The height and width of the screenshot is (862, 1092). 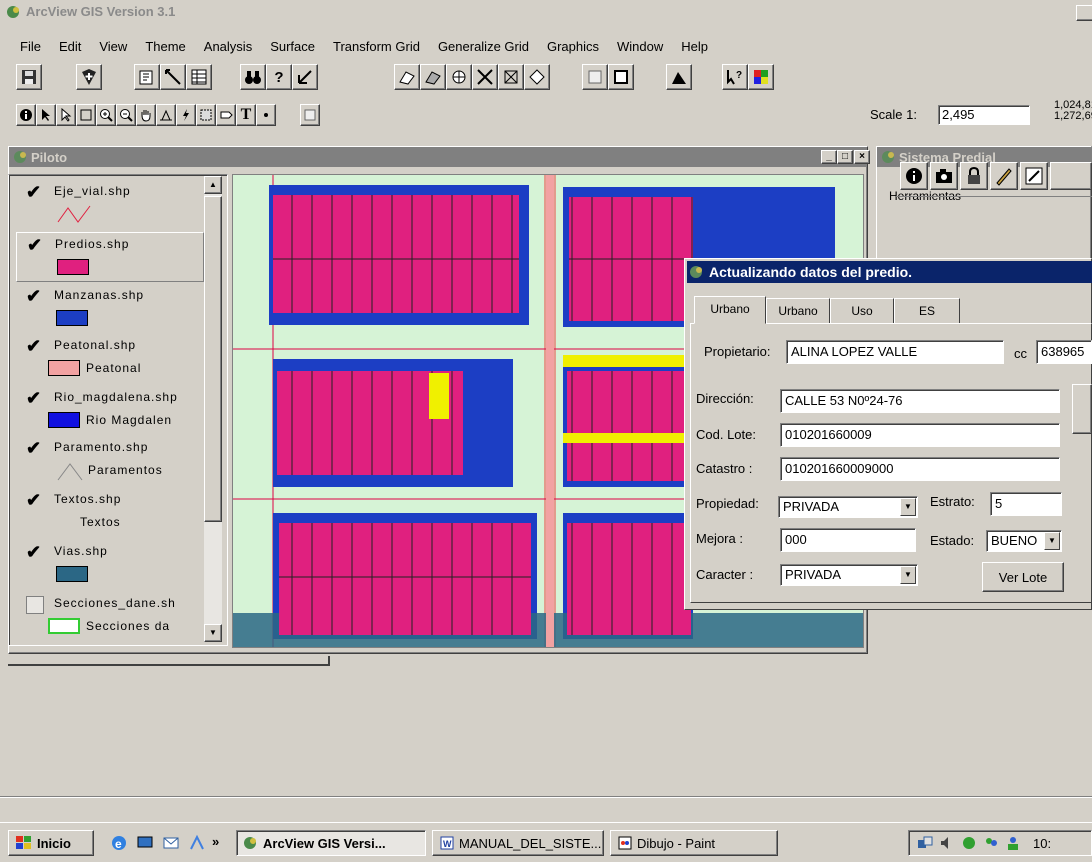 What do you see at coordinates (483, 47) in the screenshot?
I see `menu-generalize-grid: Generalize Grid` at bounding box center [483, 47].